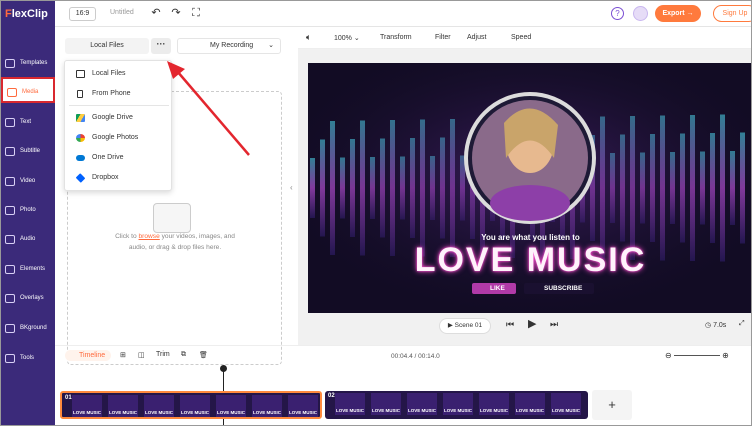  What do you see at coordinates (10, 122) in the screenshot?
I see `text-icon` at bounding box center [10, 122].